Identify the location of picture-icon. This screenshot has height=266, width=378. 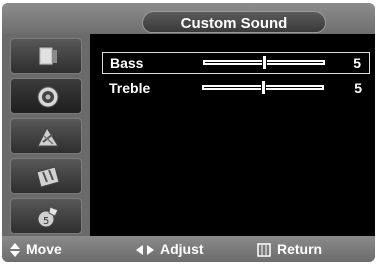
(47, 56).